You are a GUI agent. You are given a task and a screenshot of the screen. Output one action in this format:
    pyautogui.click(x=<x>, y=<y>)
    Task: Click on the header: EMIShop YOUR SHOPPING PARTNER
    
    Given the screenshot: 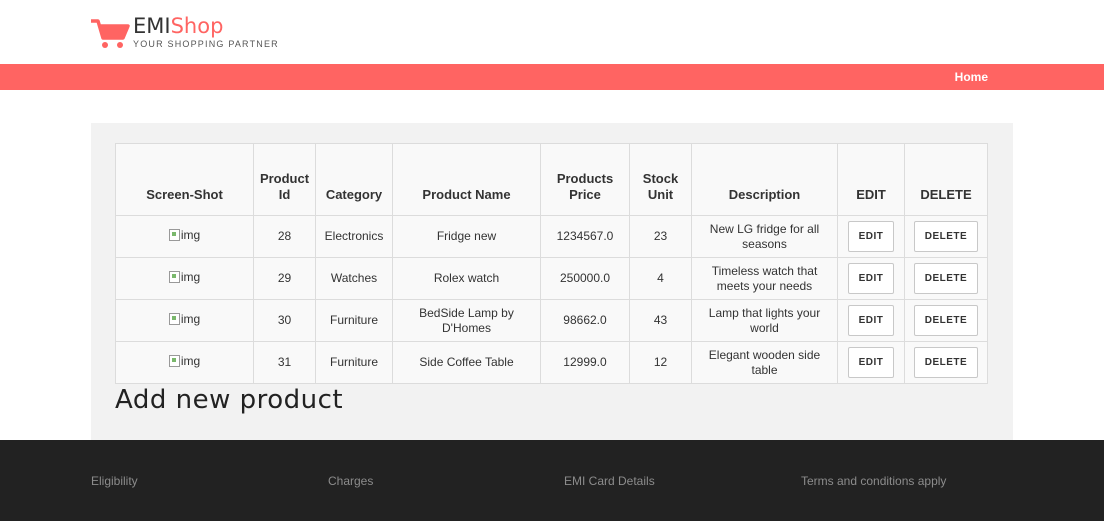 What is the action you would take?
    pyautogui.click(x=552, y=32)
    